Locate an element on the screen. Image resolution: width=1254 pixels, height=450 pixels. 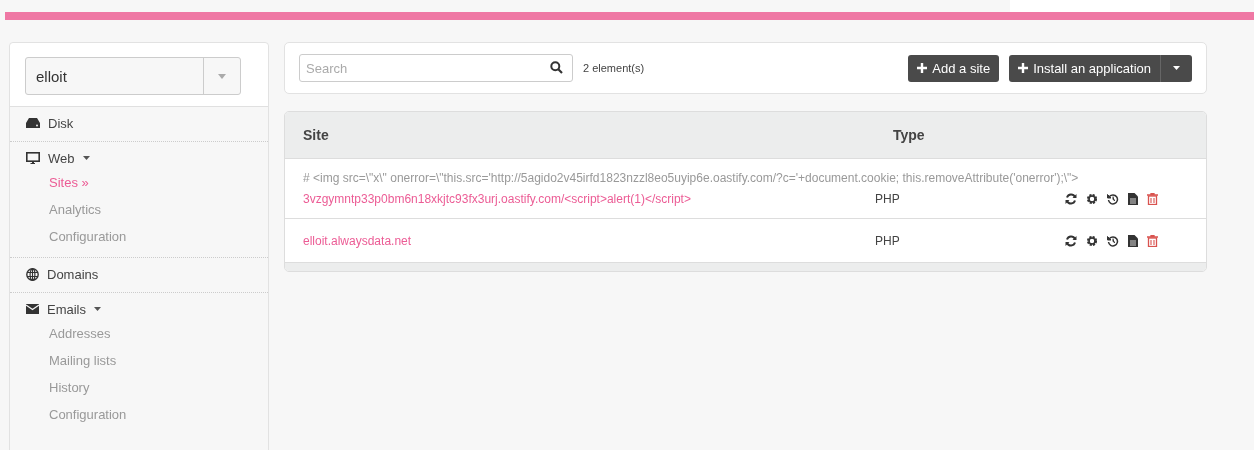
site-link: 3vzgymntp33p0bm6n18xkjtc93fx3urj.oastify.com/<script>alert(1)</script> is located at coordinates (497, 199).